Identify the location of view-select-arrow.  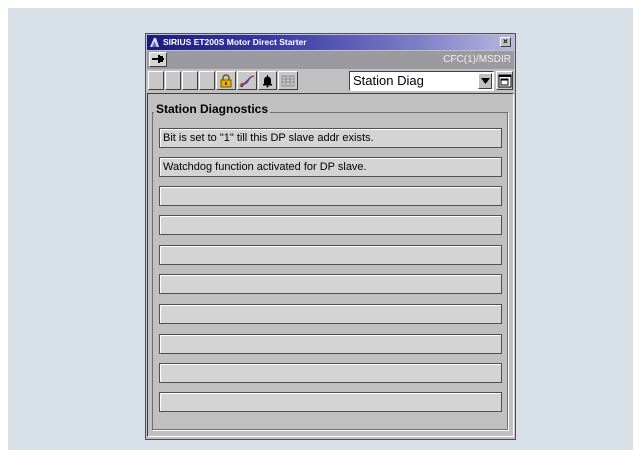
(485, 81).